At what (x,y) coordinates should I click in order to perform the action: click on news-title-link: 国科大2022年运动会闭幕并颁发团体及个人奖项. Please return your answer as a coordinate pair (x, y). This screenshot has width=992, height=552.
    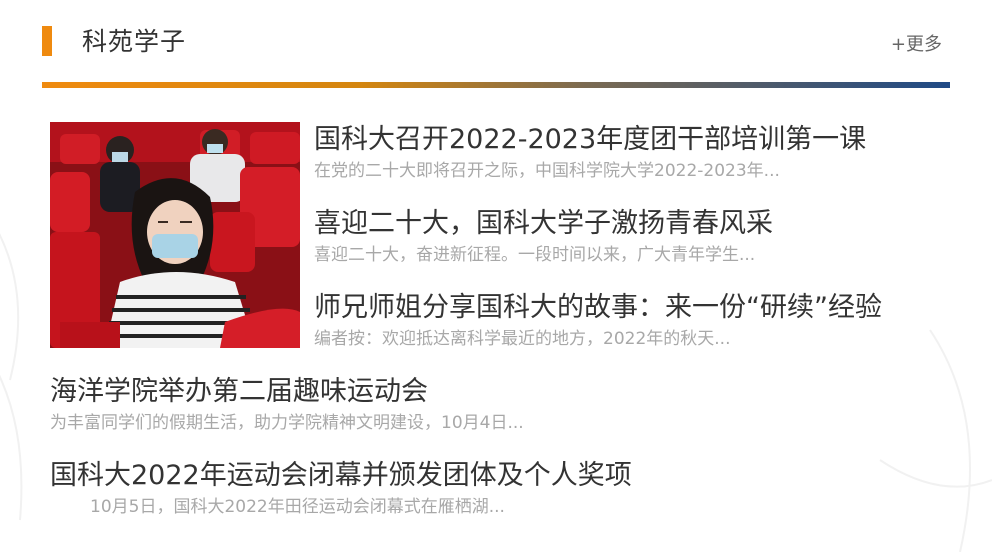
    Looking at the image, I should click on (341, 476).